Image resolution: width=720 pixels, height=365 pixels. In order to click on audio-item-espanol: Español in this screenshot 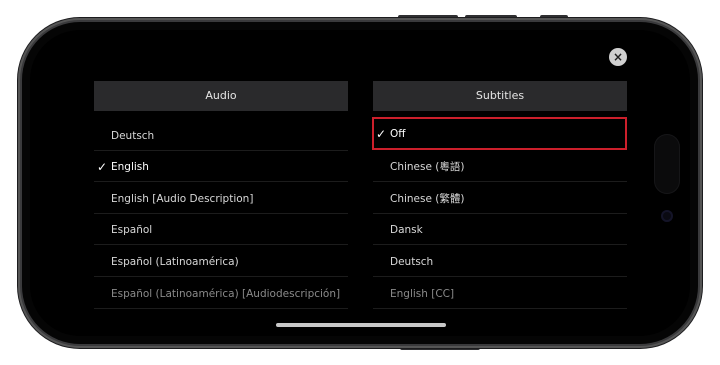, I will do `click(221, 230)`.